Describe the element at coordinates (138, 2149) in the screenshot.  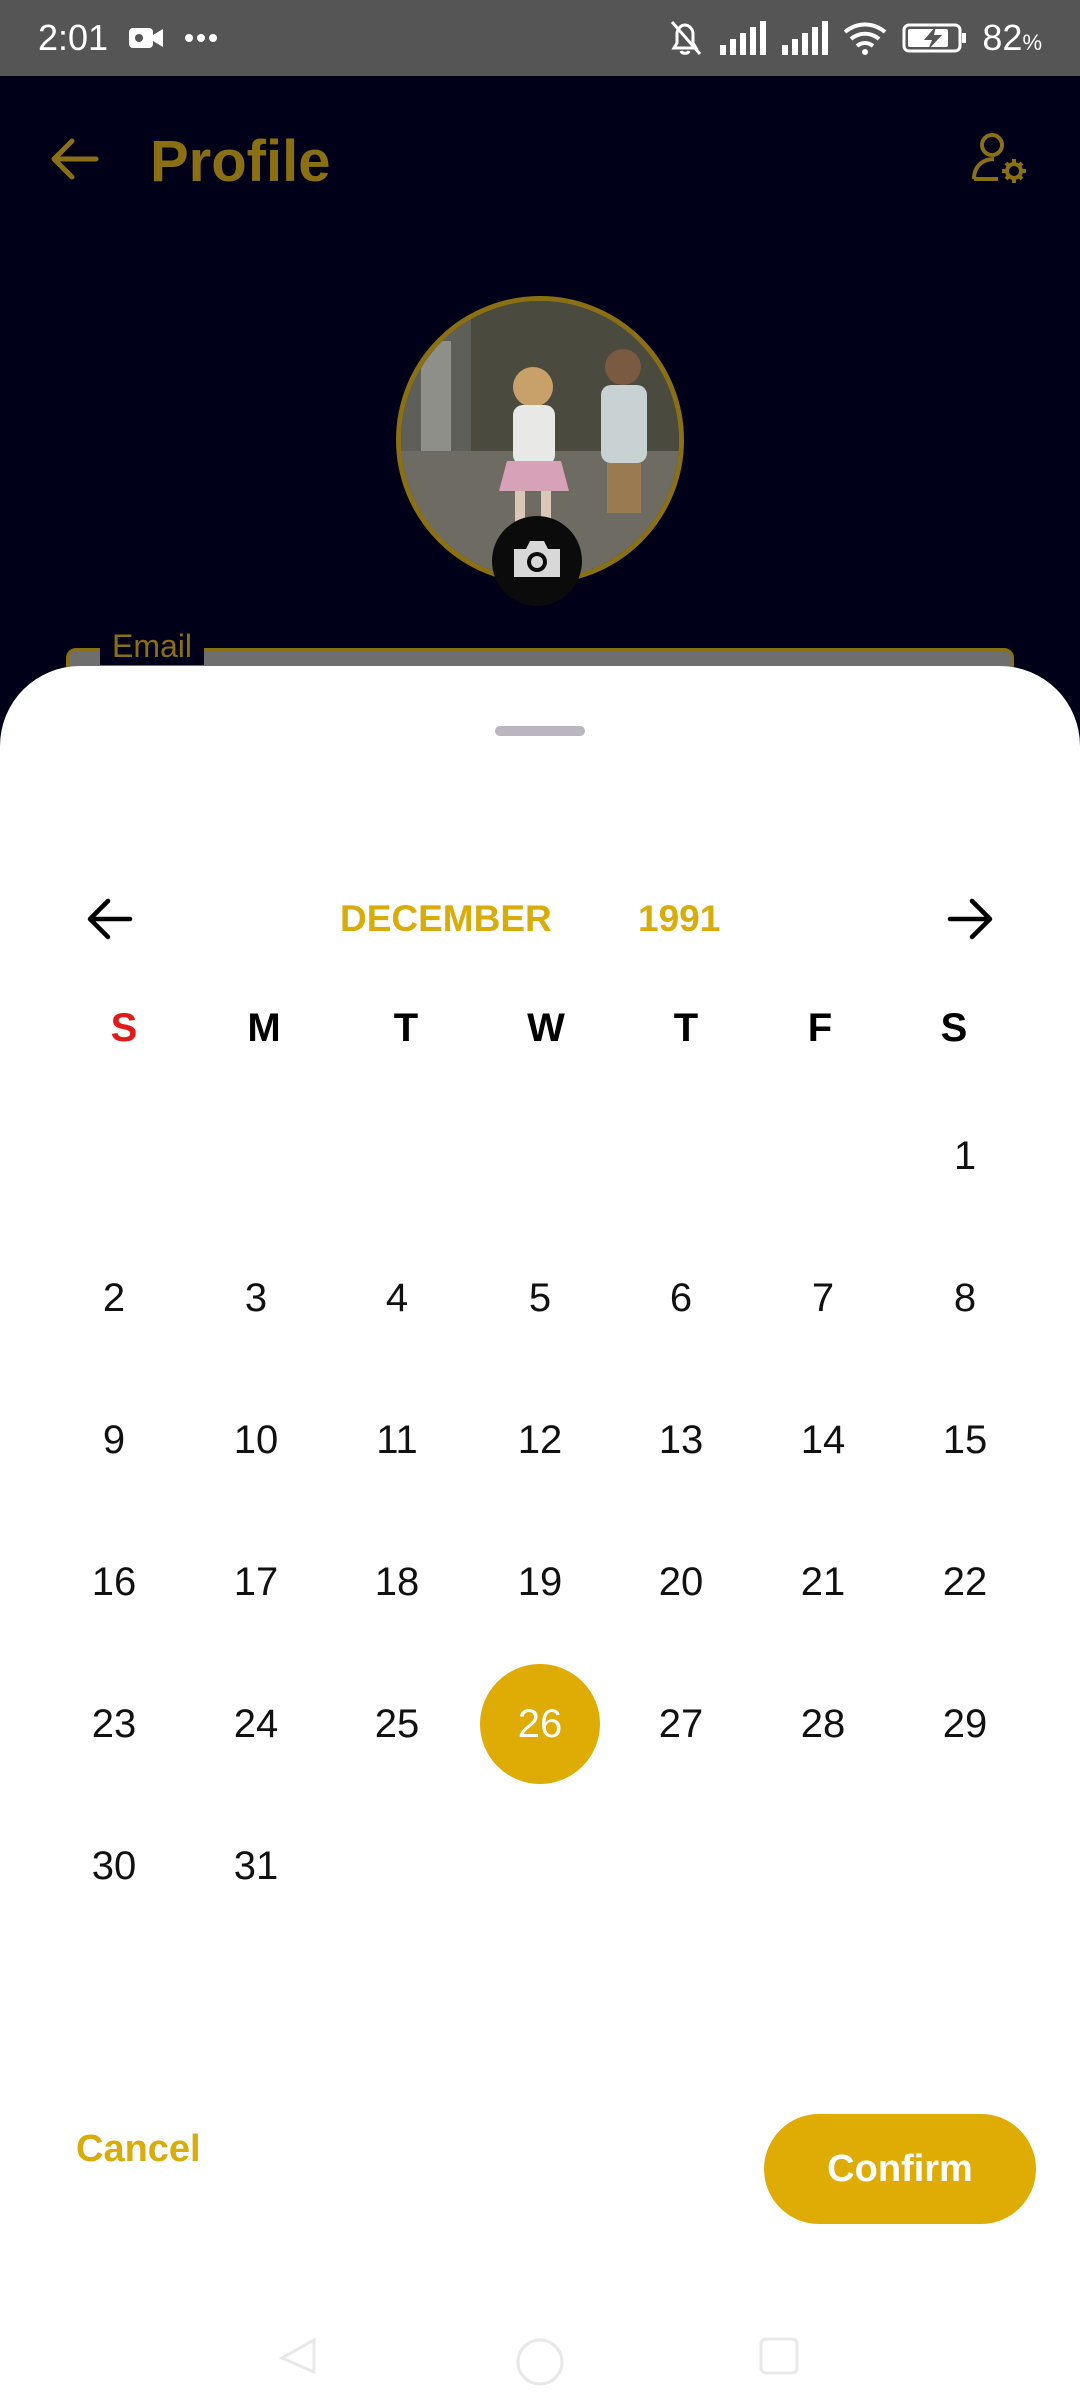
I see `cancel-button: Cancel` at that location.